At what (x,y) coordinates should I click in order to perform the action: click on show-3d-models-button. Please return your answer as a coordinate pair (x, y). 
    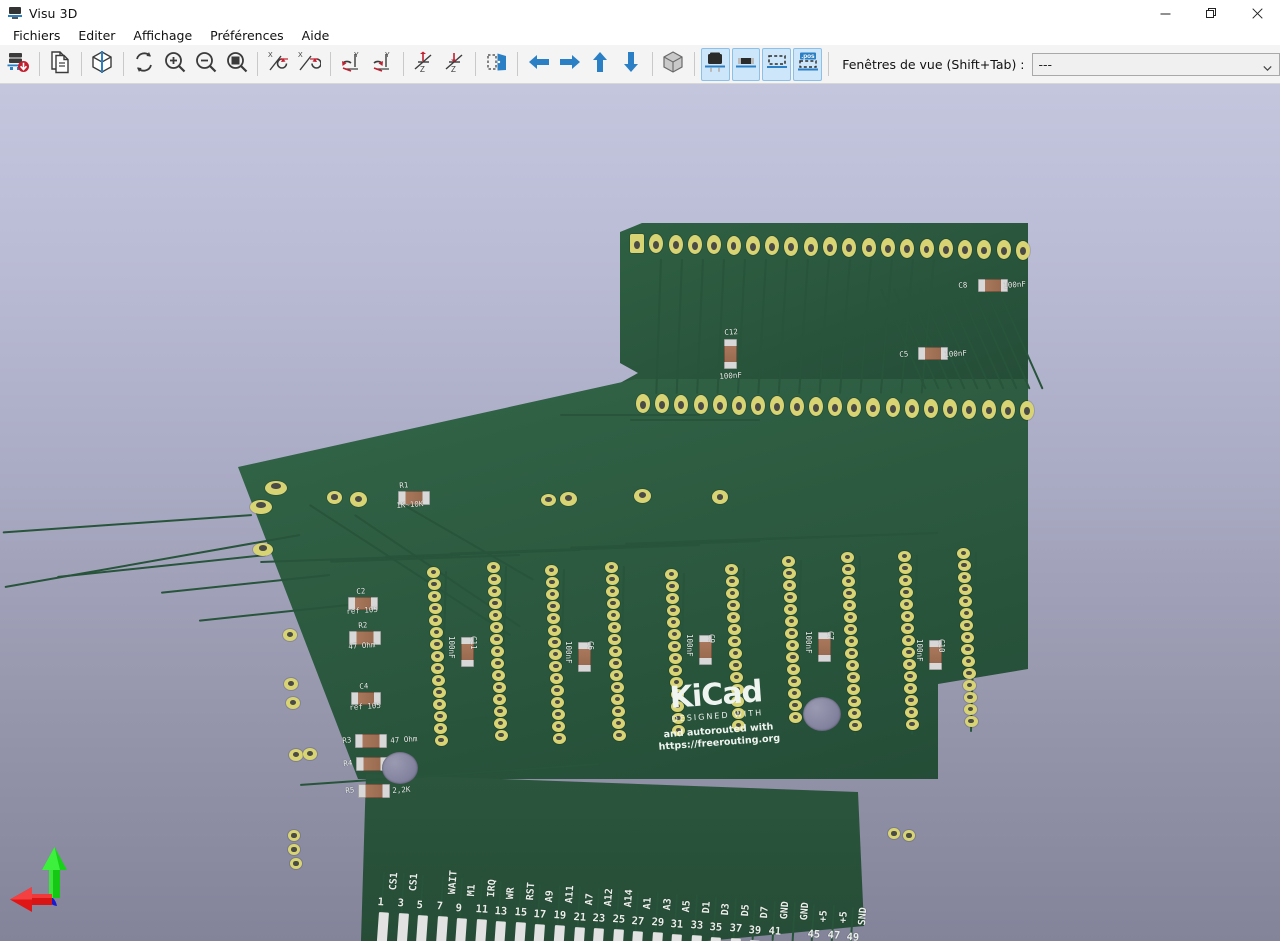
    Looking at the image, I should click on (673, 64).